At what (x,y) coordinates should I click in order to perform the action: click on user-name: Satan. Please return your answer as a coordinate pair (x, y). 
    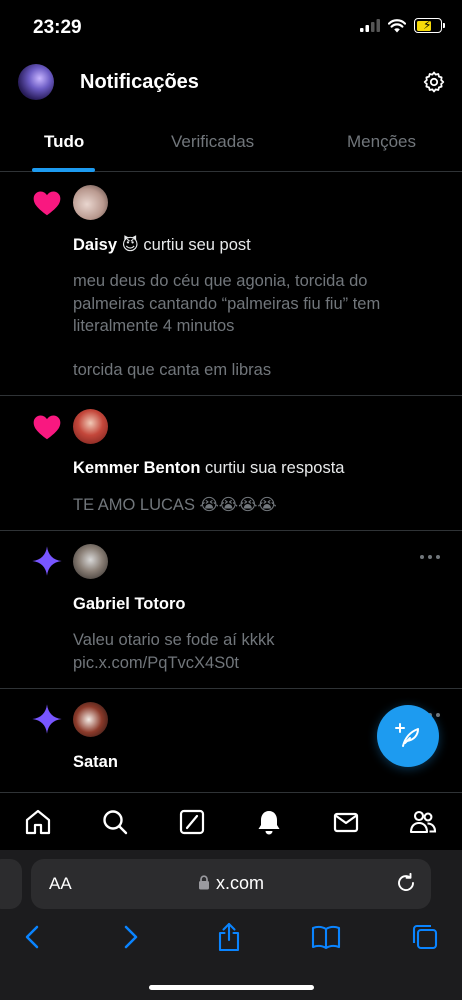
    Looking at the image, I should click on (95, 762).